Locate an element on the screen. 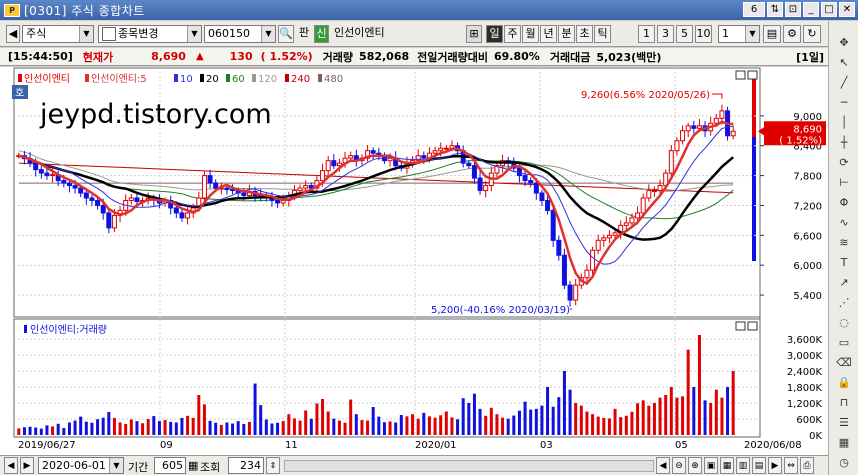 This screenshot has width=858, height=475. start-date-input: 2020-06-01 ▼ is located at coordinates (81, 465).